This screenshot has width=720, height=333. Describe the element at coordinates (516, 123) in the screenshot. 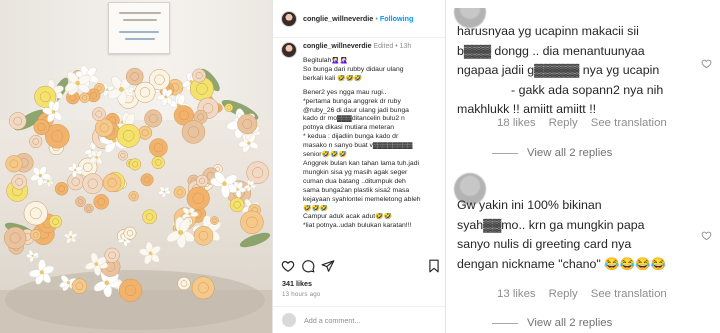

I see `comment-likes: 18 likes` at that location.